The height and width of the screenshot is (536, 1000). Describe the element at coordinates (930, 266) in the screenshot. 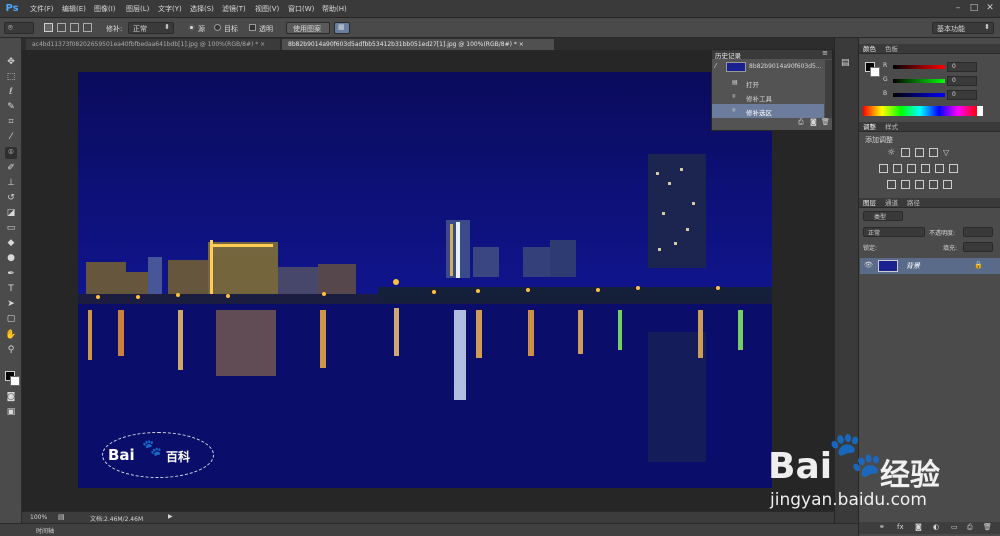

I see `layer-row-background: 👁 背景 🔒` at that location.